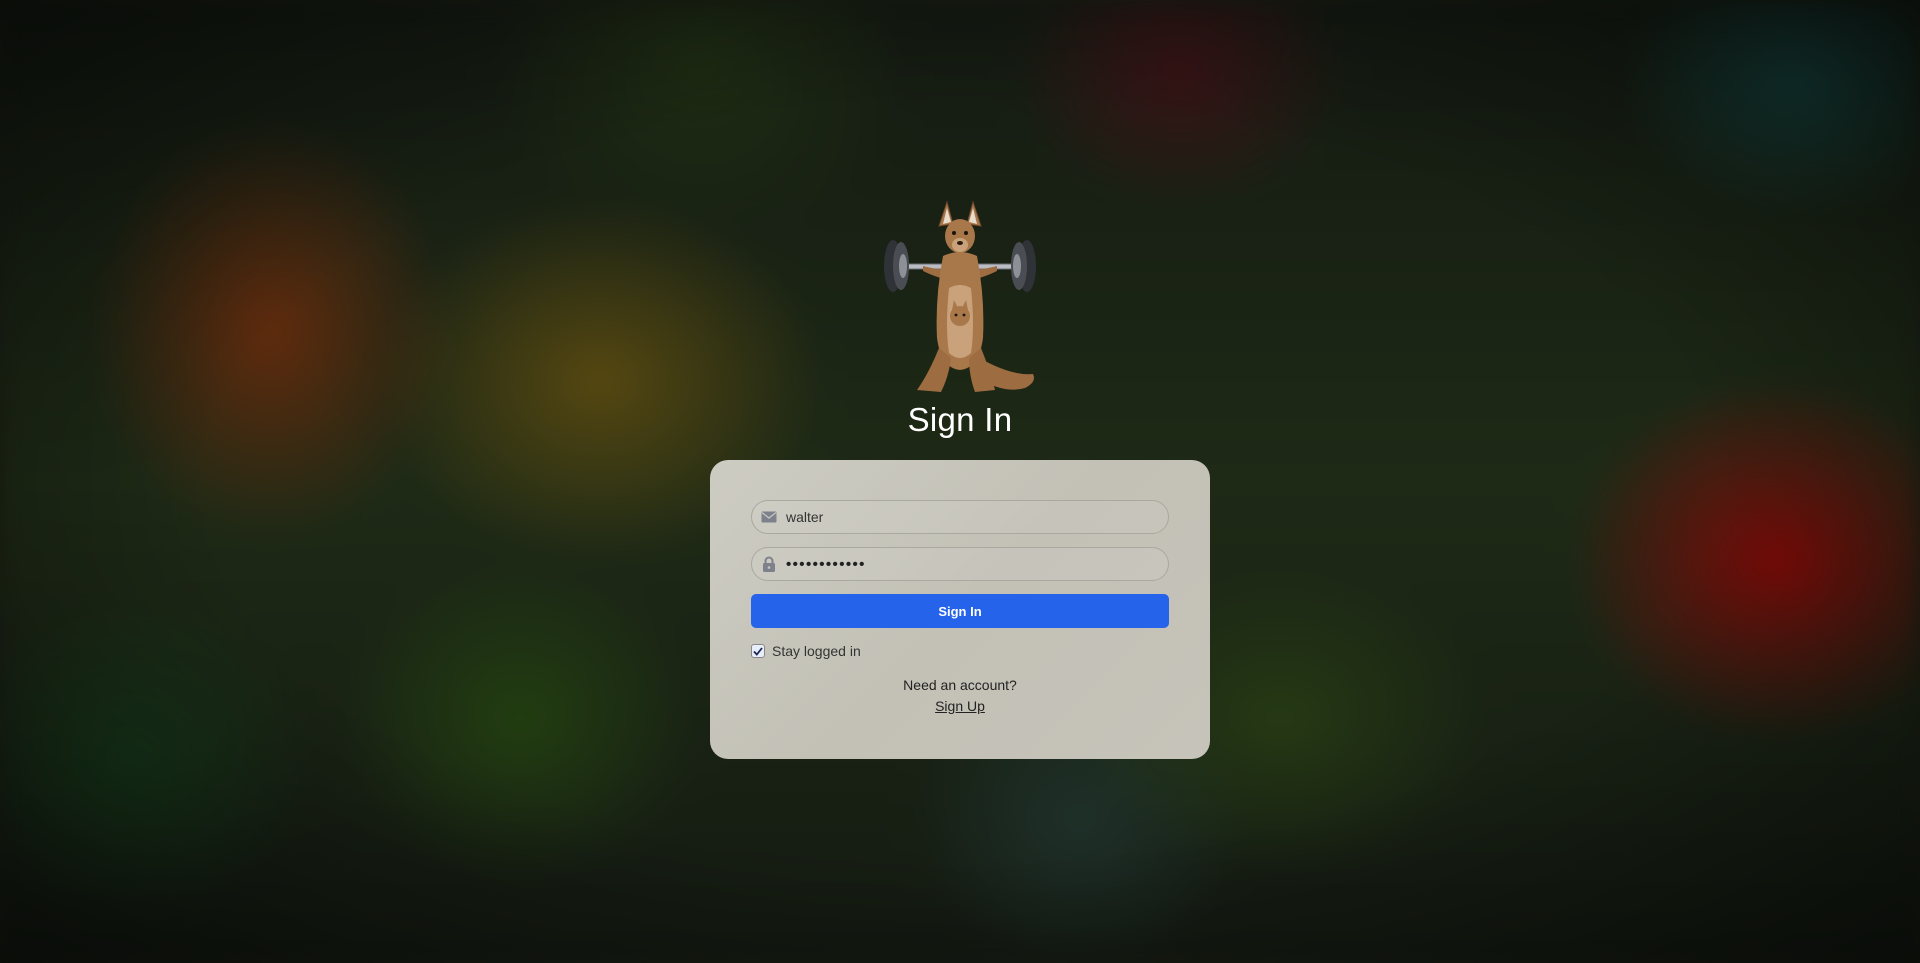 This screenshot has height=963, width=1920. I want to click on page-title: Sign In, so click(960, 419).